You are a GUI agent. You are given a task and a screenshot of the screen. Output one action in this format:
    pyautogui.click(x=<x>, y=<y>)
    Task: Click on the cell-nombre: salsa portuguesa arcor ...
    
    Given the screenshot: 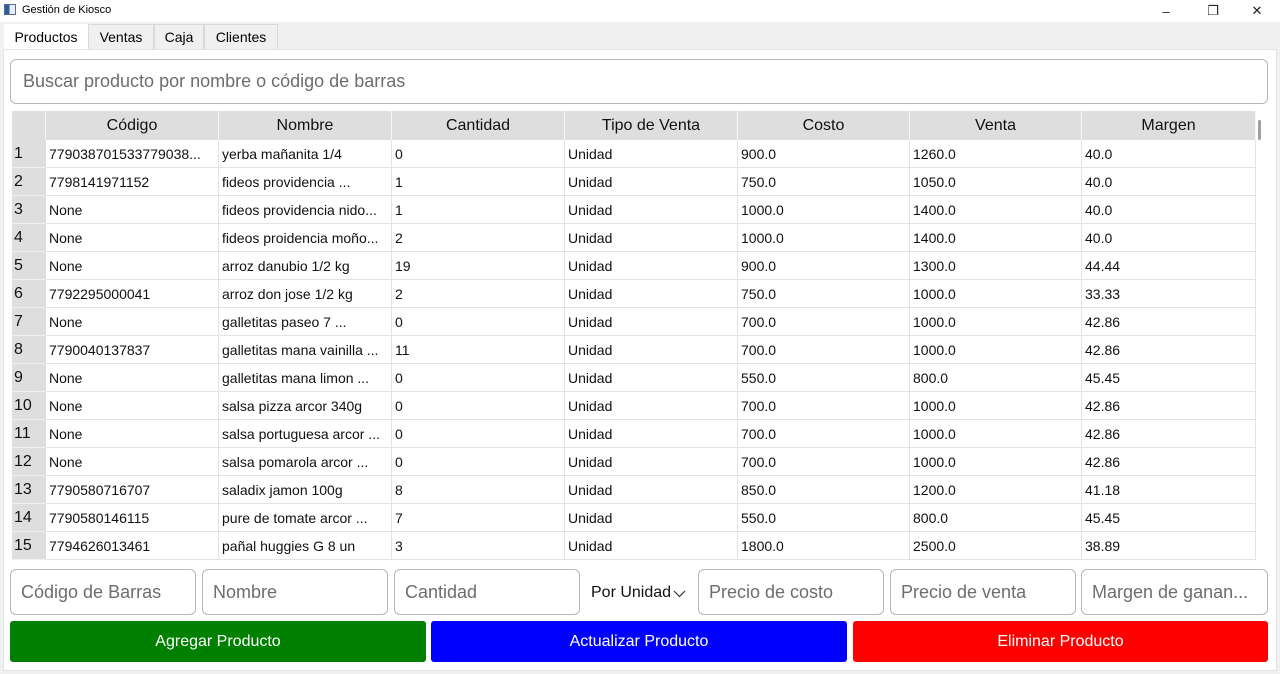 What is the action you would take?
    pyautogui.click(x=305, y=434)
    